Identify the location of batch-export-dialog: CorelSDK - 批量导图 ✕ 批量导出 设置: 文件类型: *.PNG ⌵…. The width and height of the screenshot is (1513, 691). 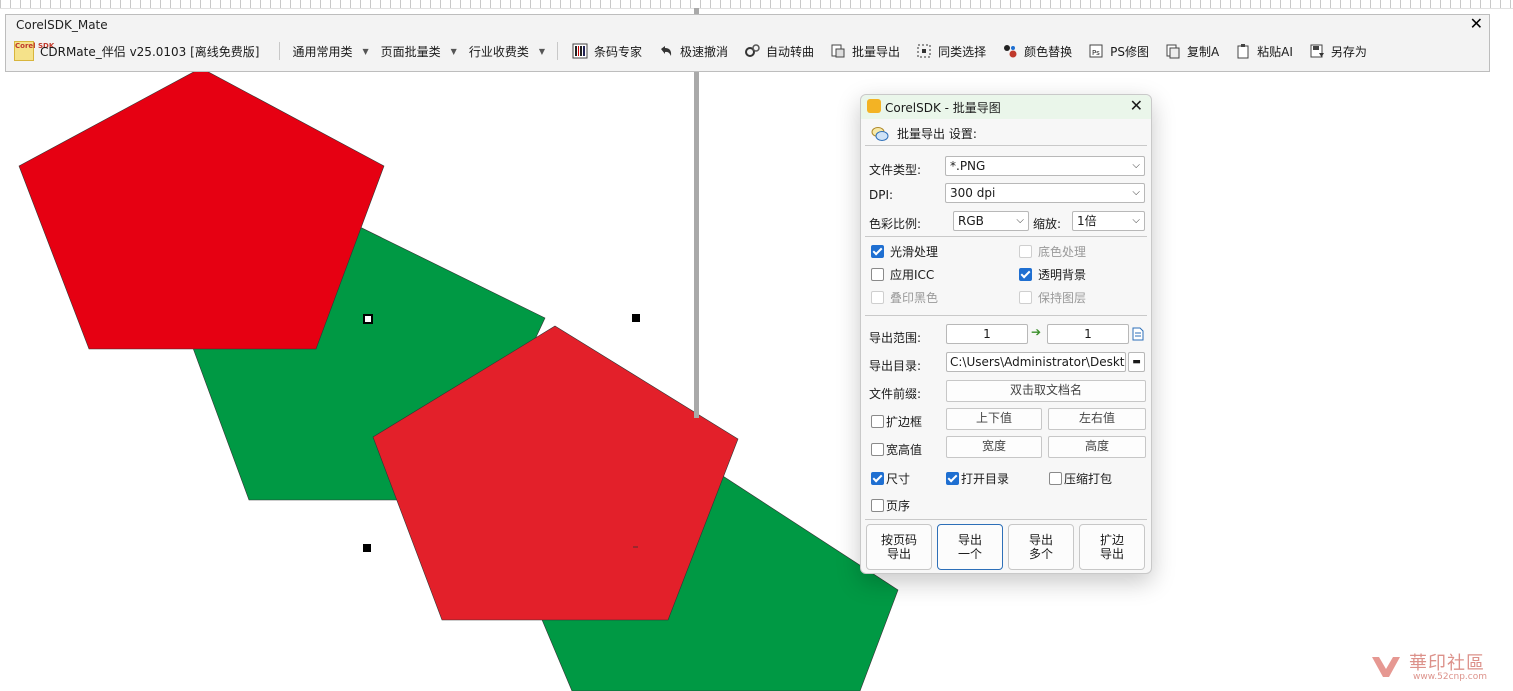
(1006, 334).